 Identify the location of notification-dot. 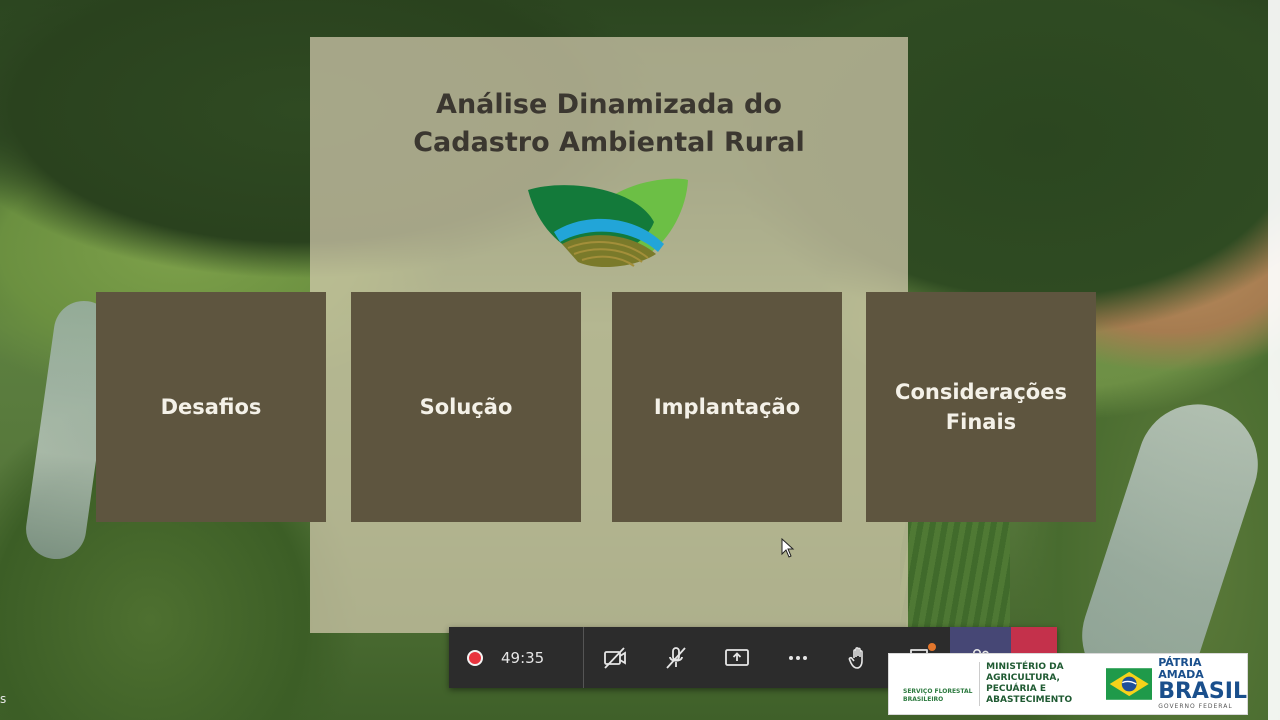
(932, 647).